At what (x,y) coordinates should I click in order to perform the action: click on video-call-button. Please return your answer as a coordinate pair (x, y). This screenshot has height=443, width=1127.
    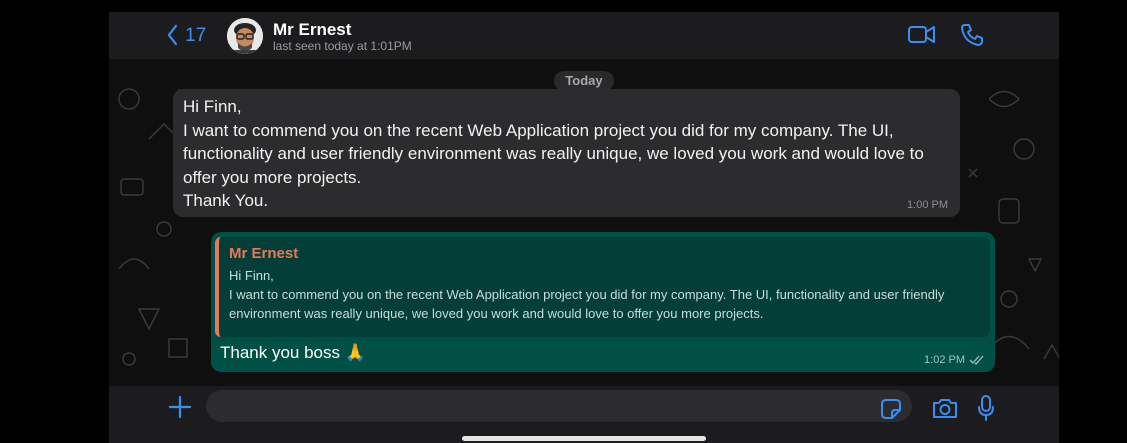
    Looking at the image, I should click on (922, 35).